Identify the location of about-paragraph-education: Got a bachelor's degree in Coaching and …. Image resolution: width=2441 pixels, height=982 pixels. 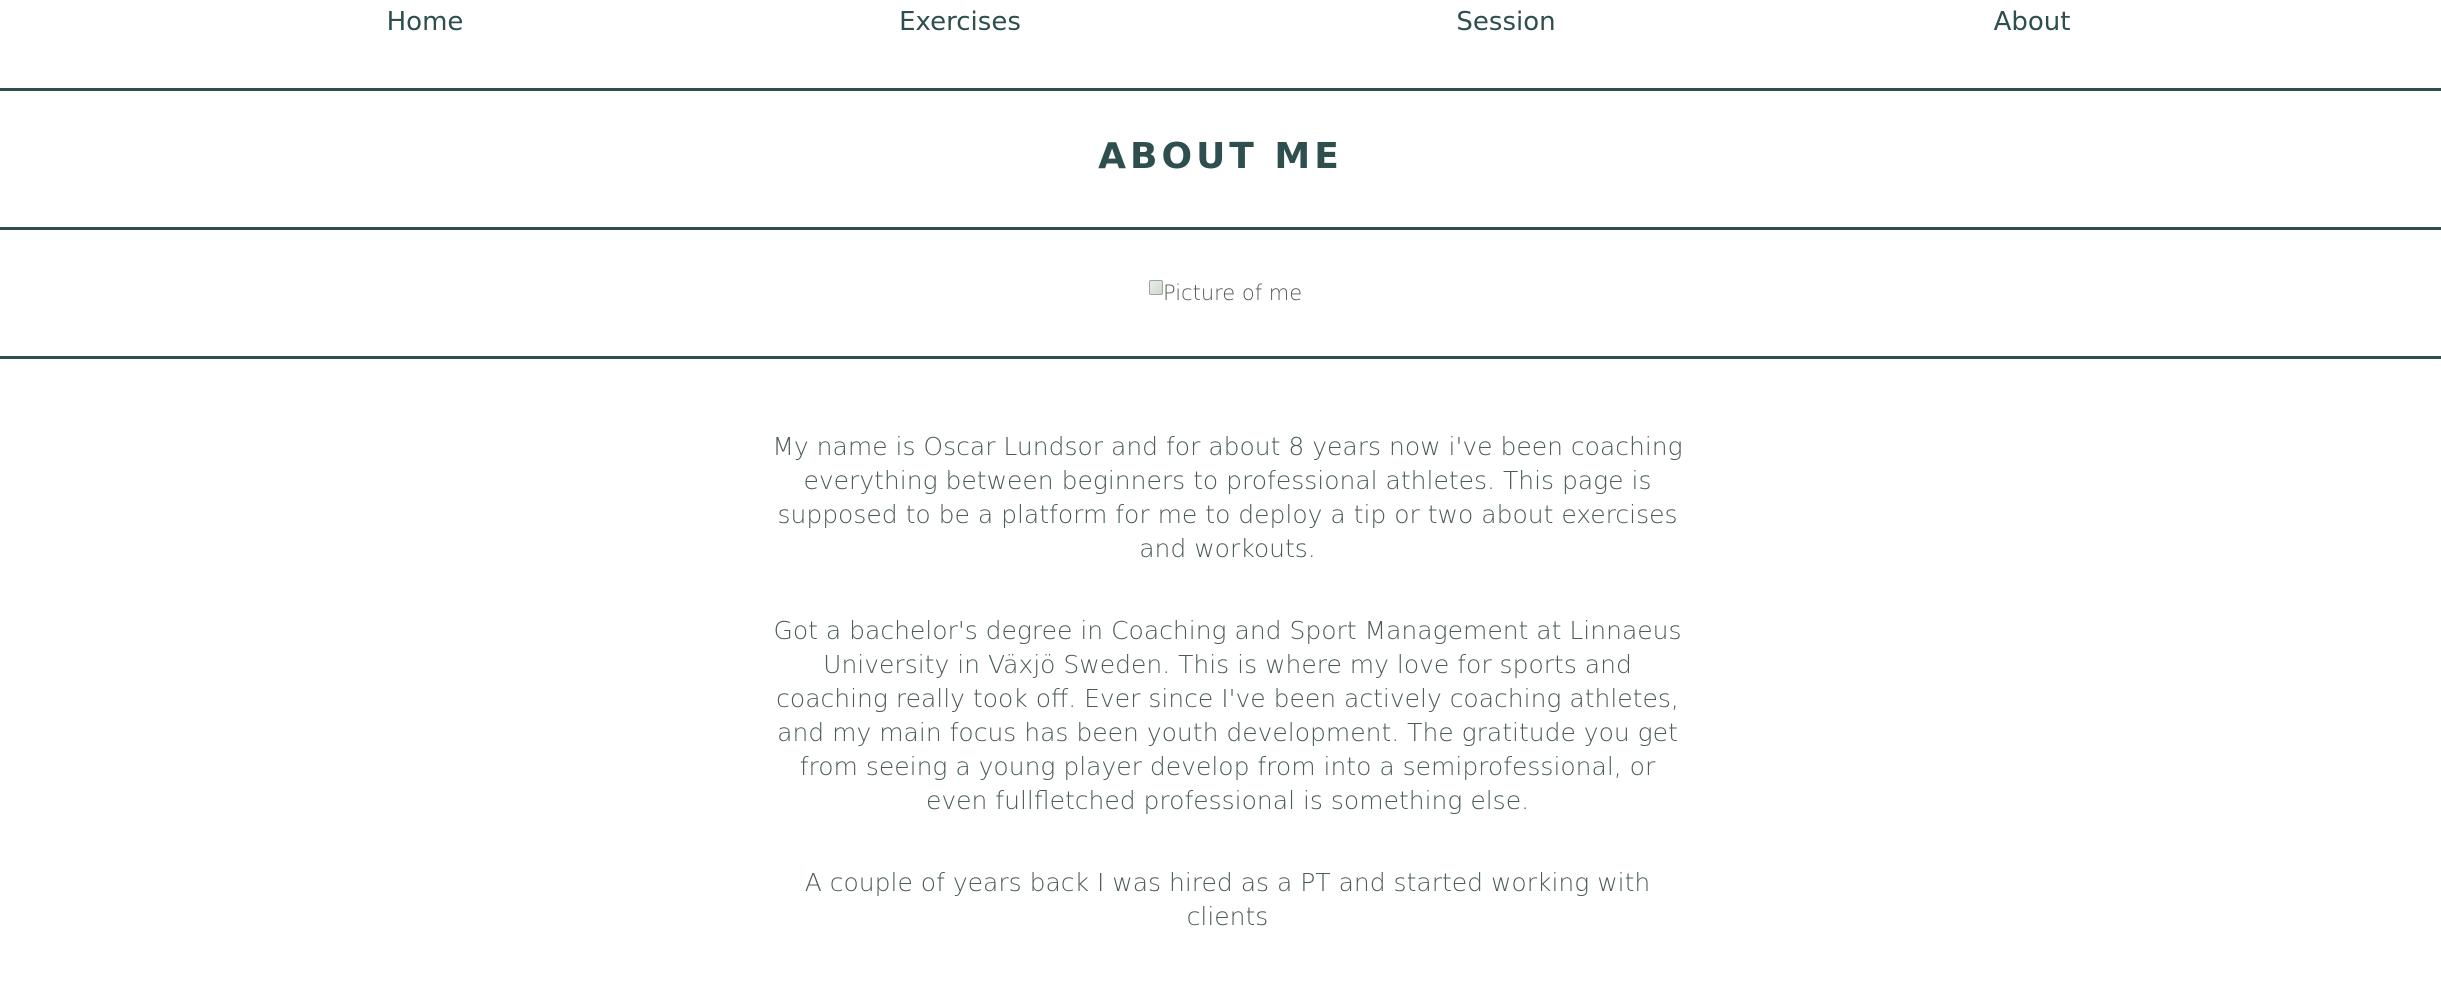
(1227, 715).